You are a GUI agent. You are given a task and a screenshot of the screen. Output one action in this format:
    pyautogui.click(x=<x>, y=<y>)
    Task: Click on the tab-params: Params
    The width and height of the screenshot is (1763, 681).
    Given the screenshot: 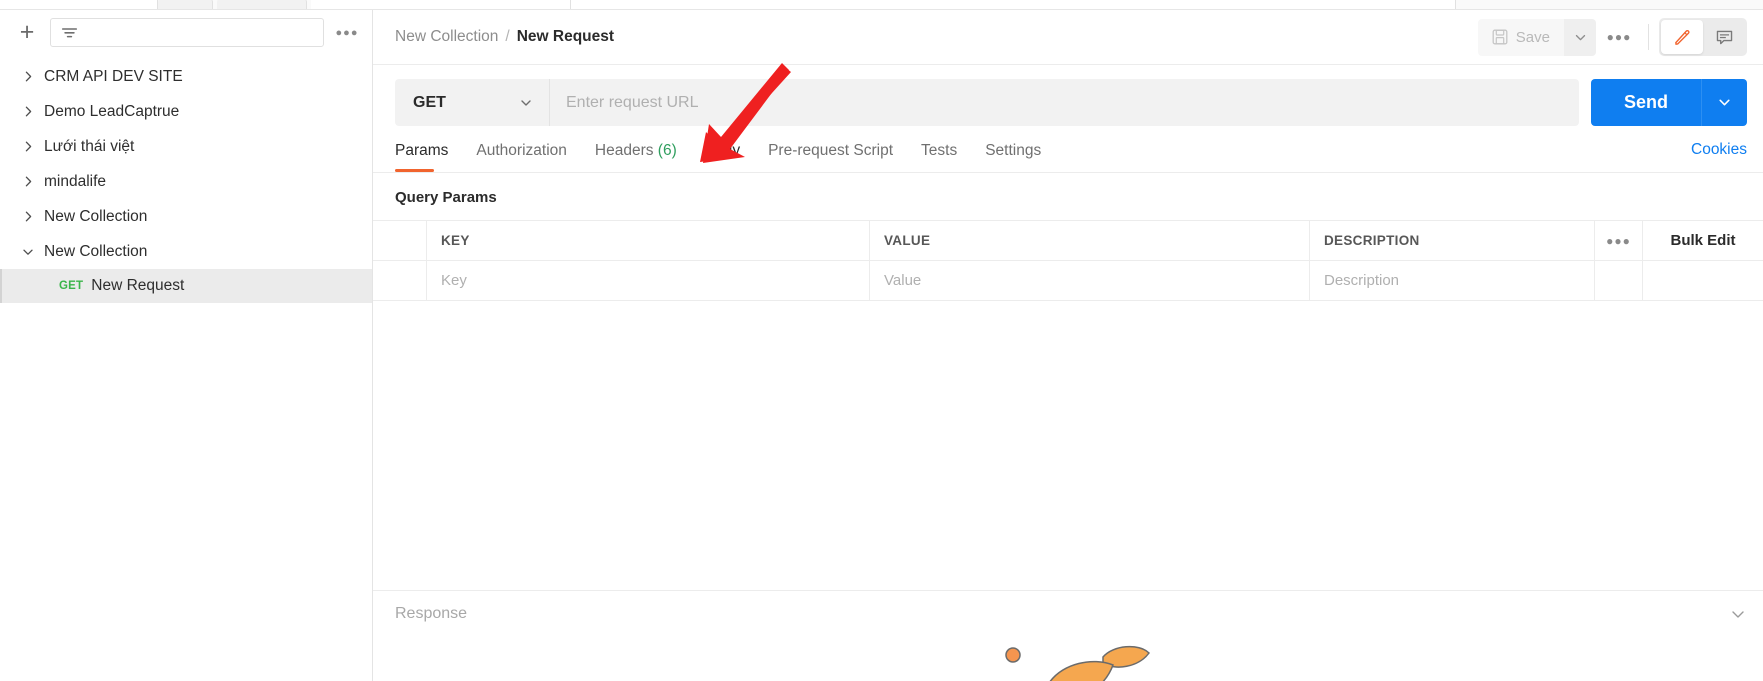 What is the action you would take?
    pyautogui.click(x=428, y=149)
    